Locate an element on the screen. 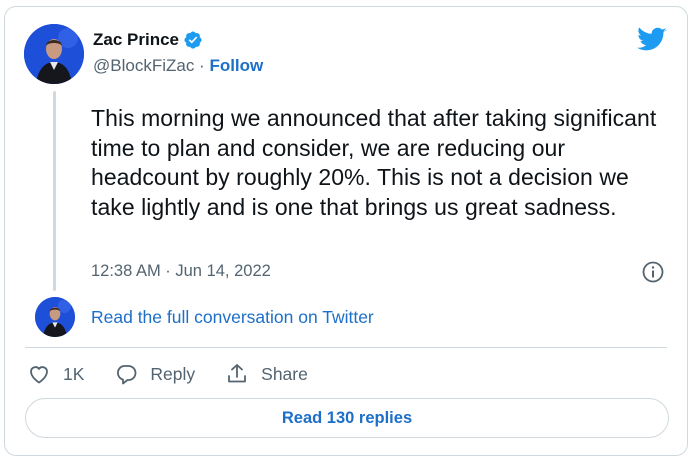  heart-icon is located at coordinates (39, 375).